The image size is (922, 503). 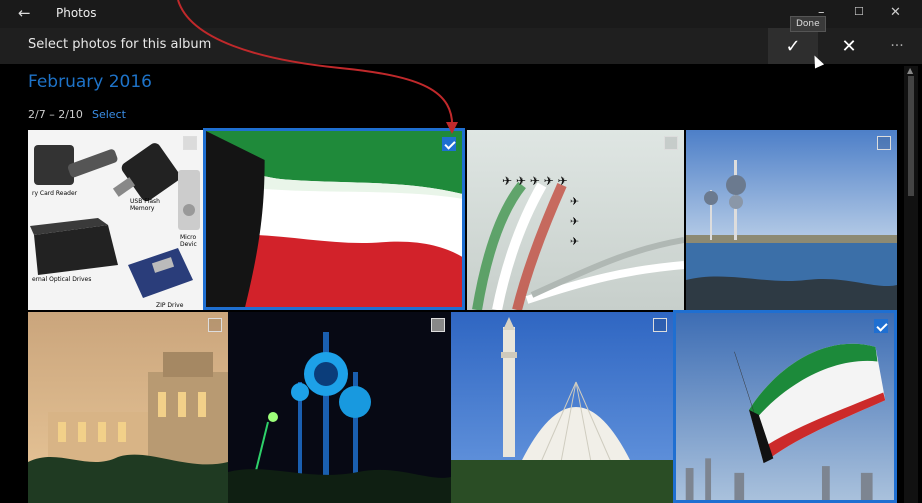 I want to click on scrollbar: ▲, so click(x=911, y=284).